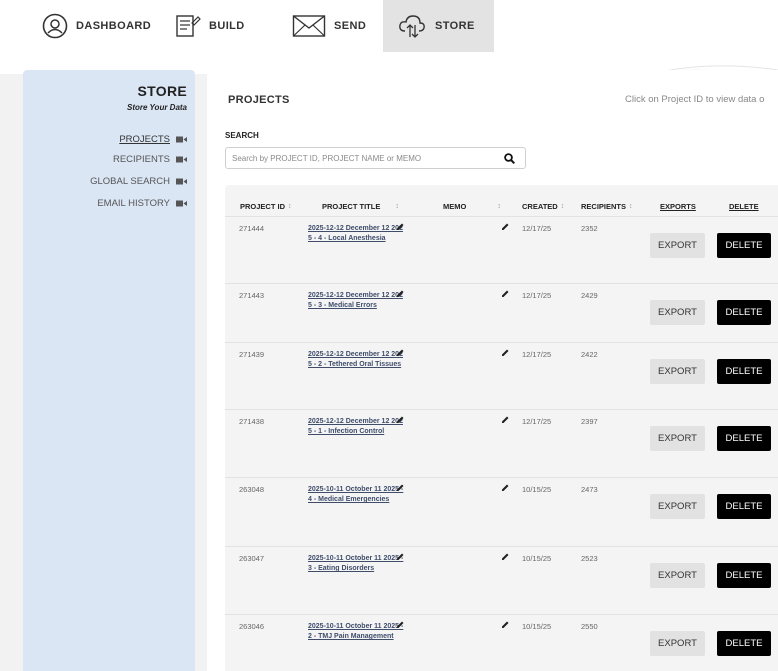 Image resolution: width=778 pixels, height=671 pixels. I want to click on sidebar-item-recipients: RECIPIENTS, so click(150, 159).